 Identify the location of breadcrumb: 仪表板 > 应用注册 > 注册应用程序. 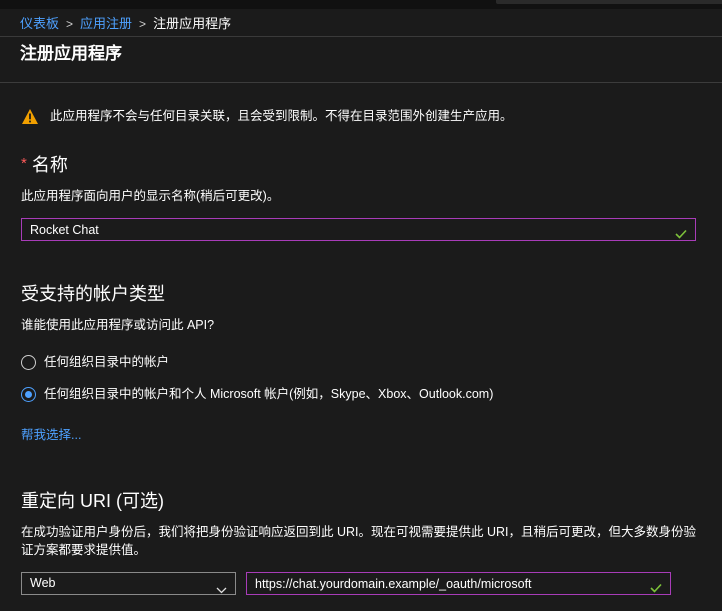
(125, 24).